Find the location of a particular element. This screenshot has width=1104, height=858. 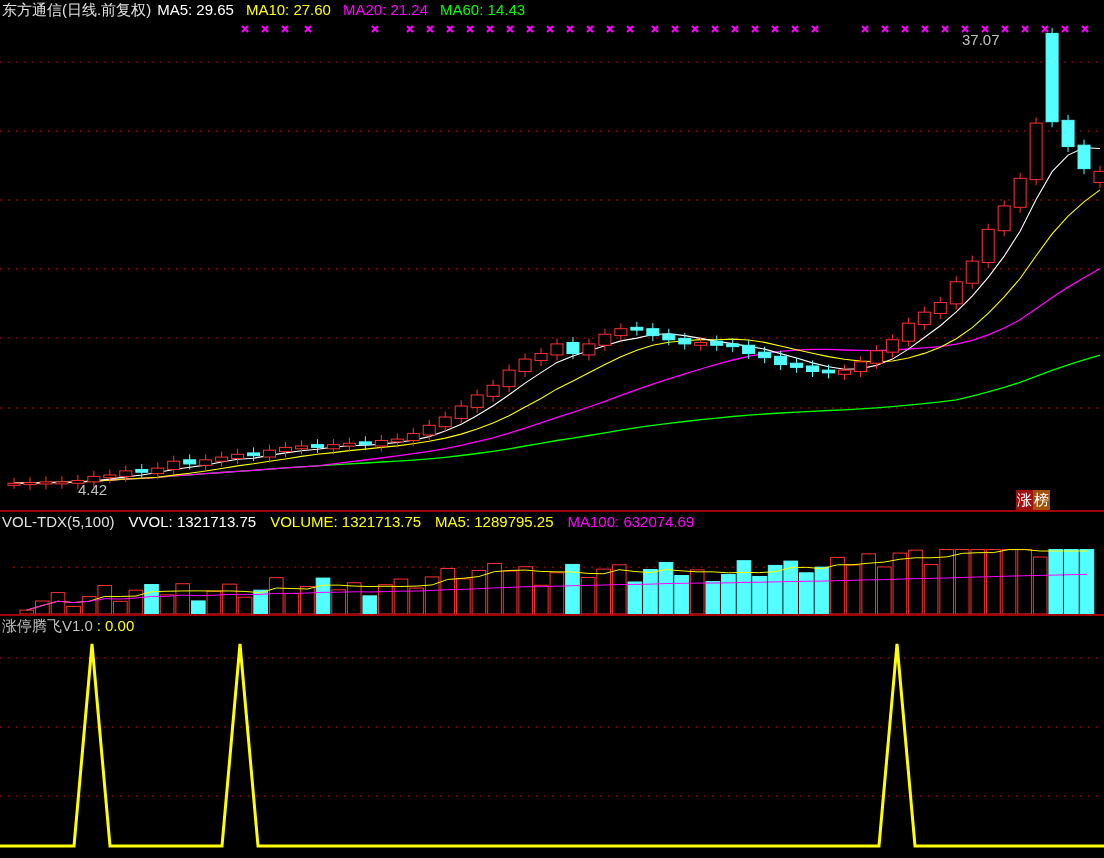

legend-value: MA100: 632074.69 is located at coordinates (631, 522).